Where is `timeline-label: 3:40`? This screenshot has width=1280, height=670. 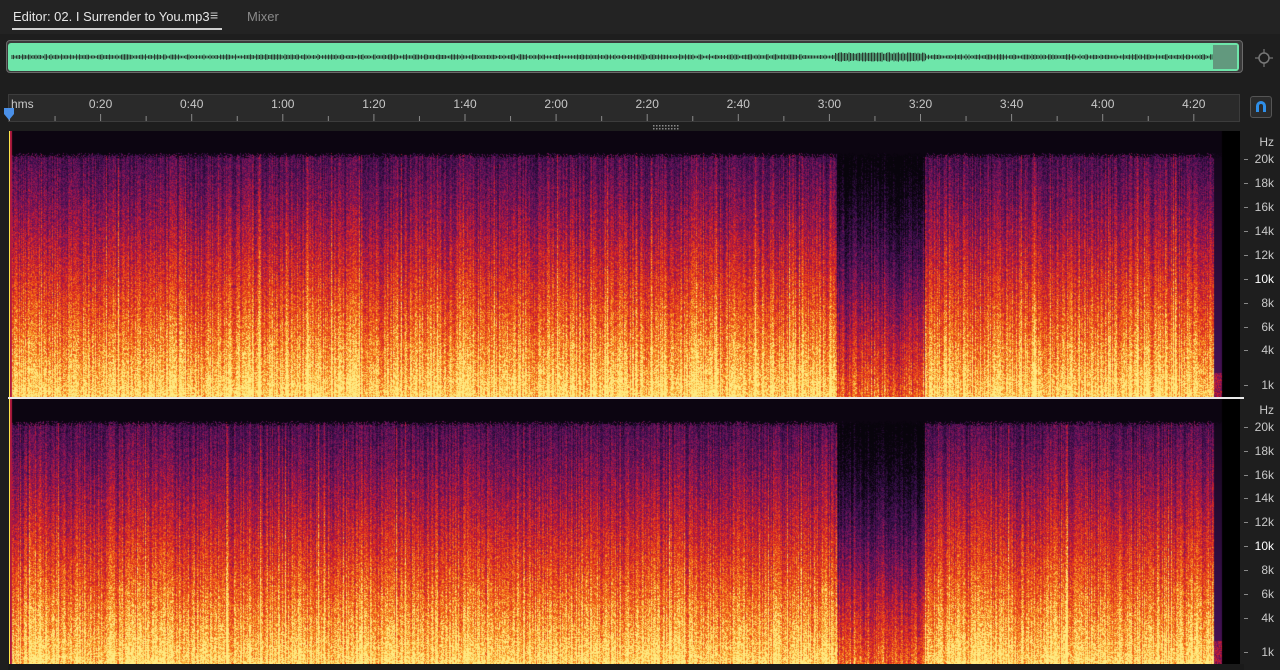 timeline-label: 3:40 is located at coordinates (1011, 104).